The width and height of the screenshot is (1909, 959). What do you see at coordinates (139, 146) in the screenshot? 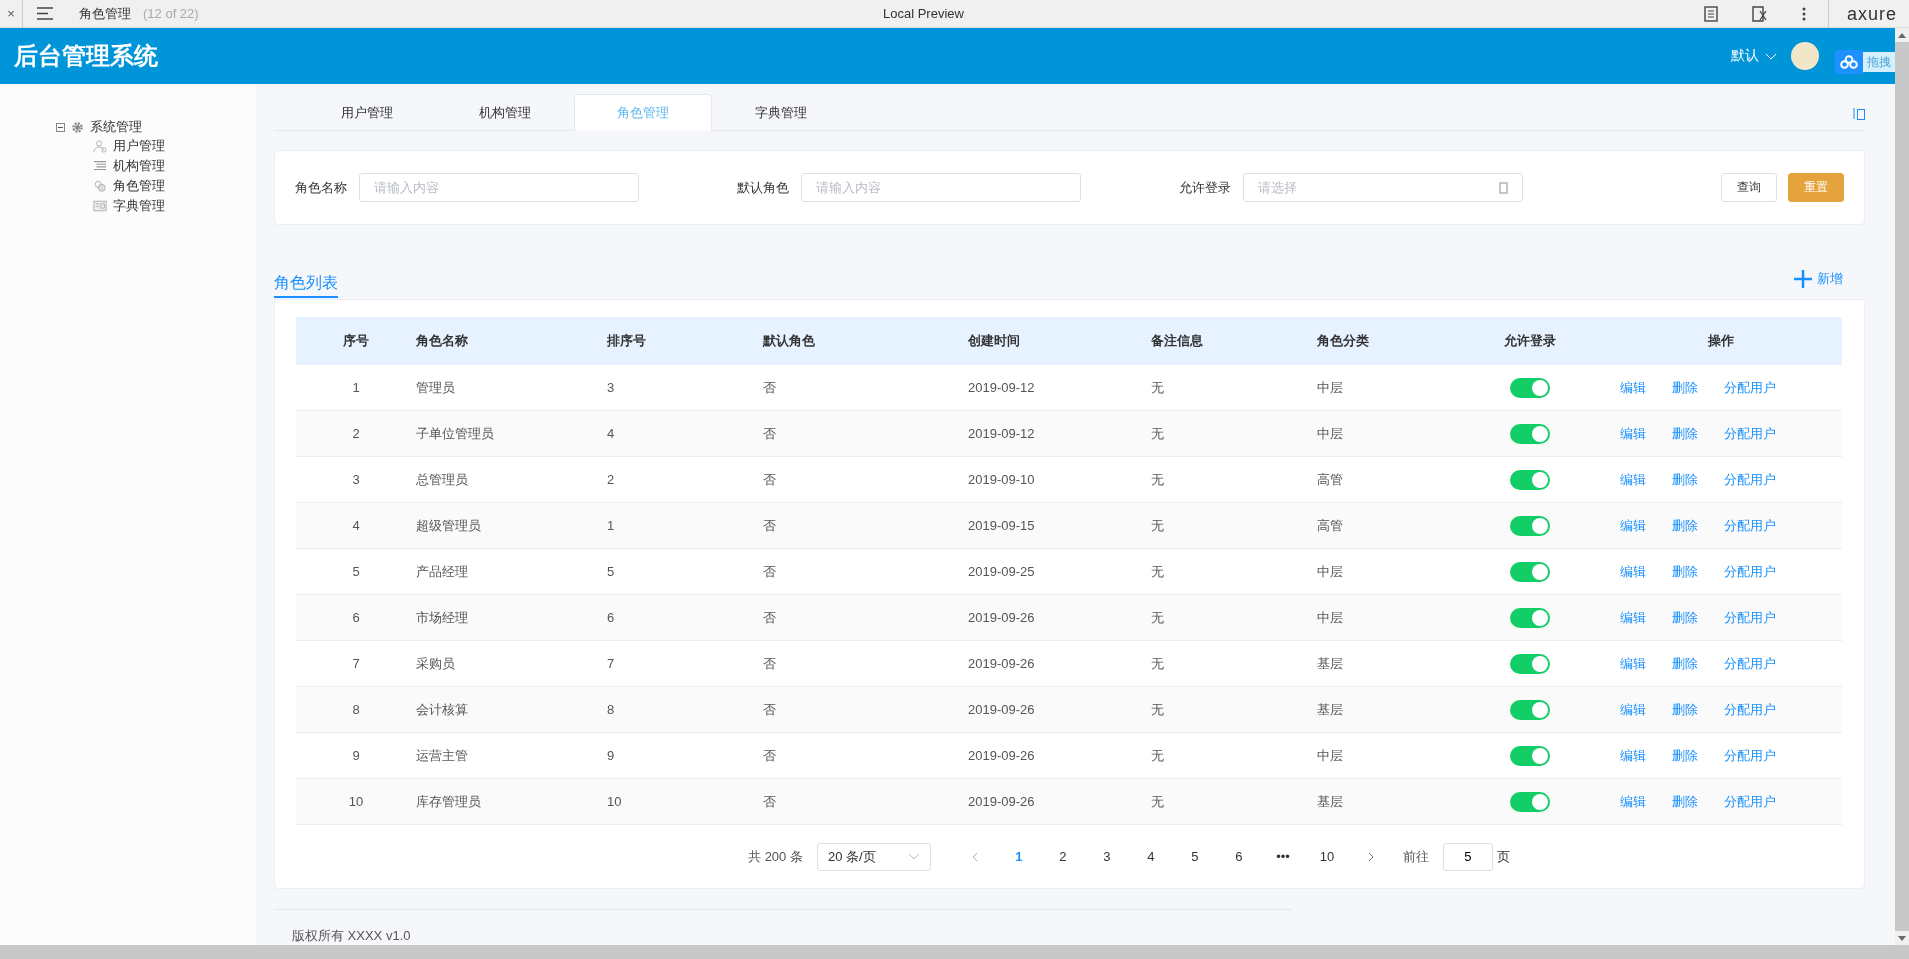
I see `tree-item: 用户管理` at bounding box center [139, 146].